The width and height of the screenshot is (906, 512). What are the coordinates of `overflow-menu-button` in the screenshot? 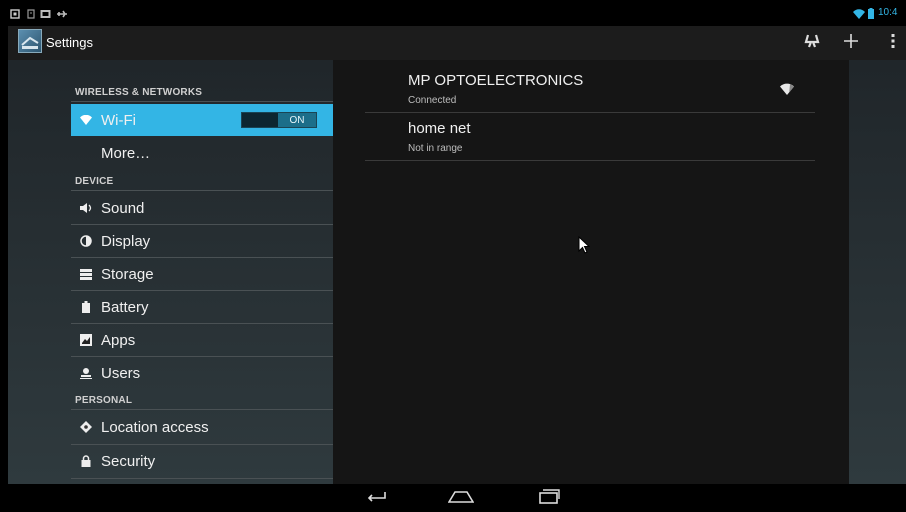 It's located at (891, 43).